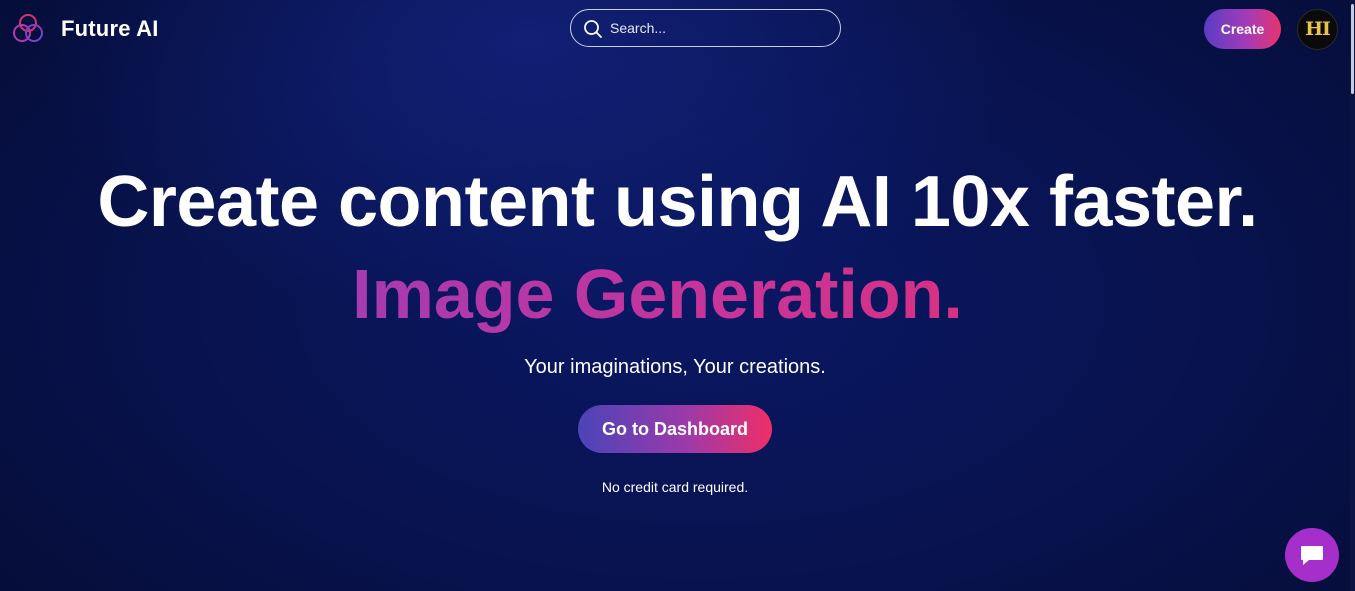  Describe the element at coordinates (110, 29) in the screenshot. I see `brand-name: Future AI` at that location.